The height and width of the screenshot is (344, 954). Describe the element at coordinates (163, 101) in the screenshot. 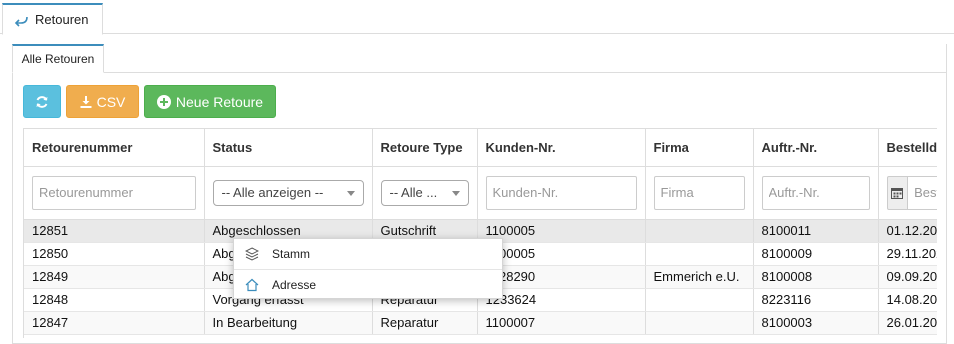

I see `plus-circle-icon` at that location.